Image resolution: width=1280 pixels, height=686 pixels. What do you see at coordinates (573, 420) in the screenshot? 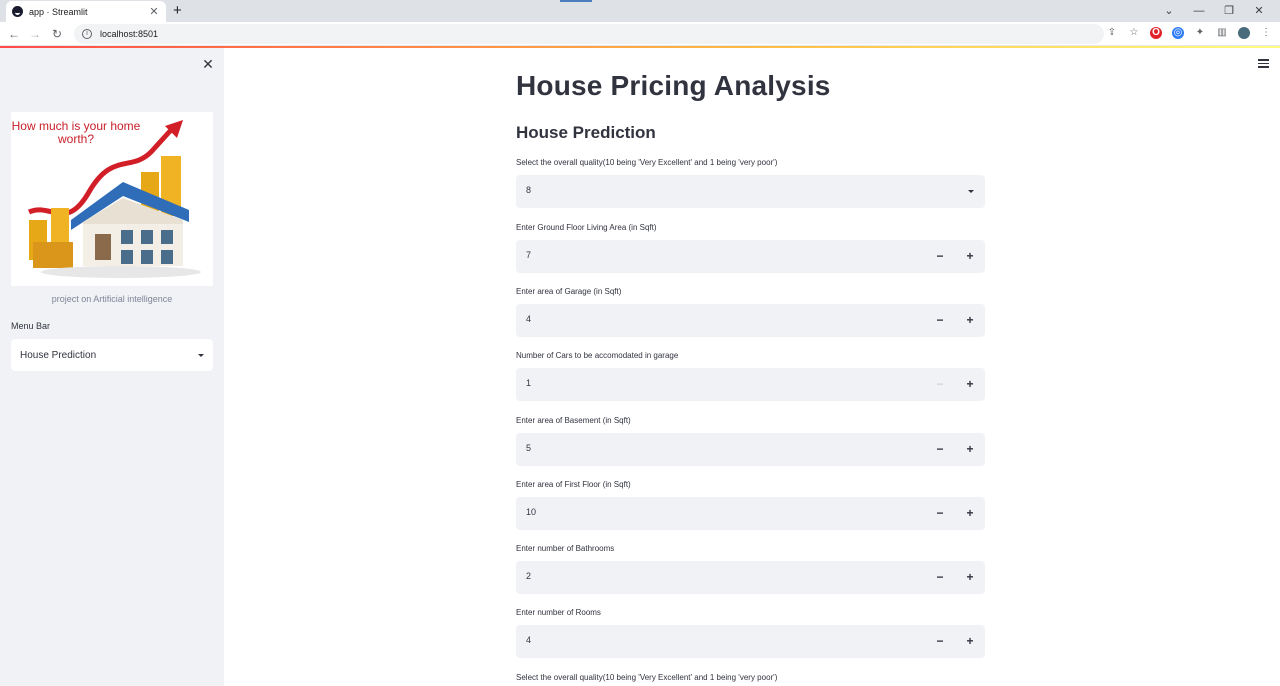
I see `basement-area-label: Enter area of Basement (in Sqft)` at bounding box center [573, 420].